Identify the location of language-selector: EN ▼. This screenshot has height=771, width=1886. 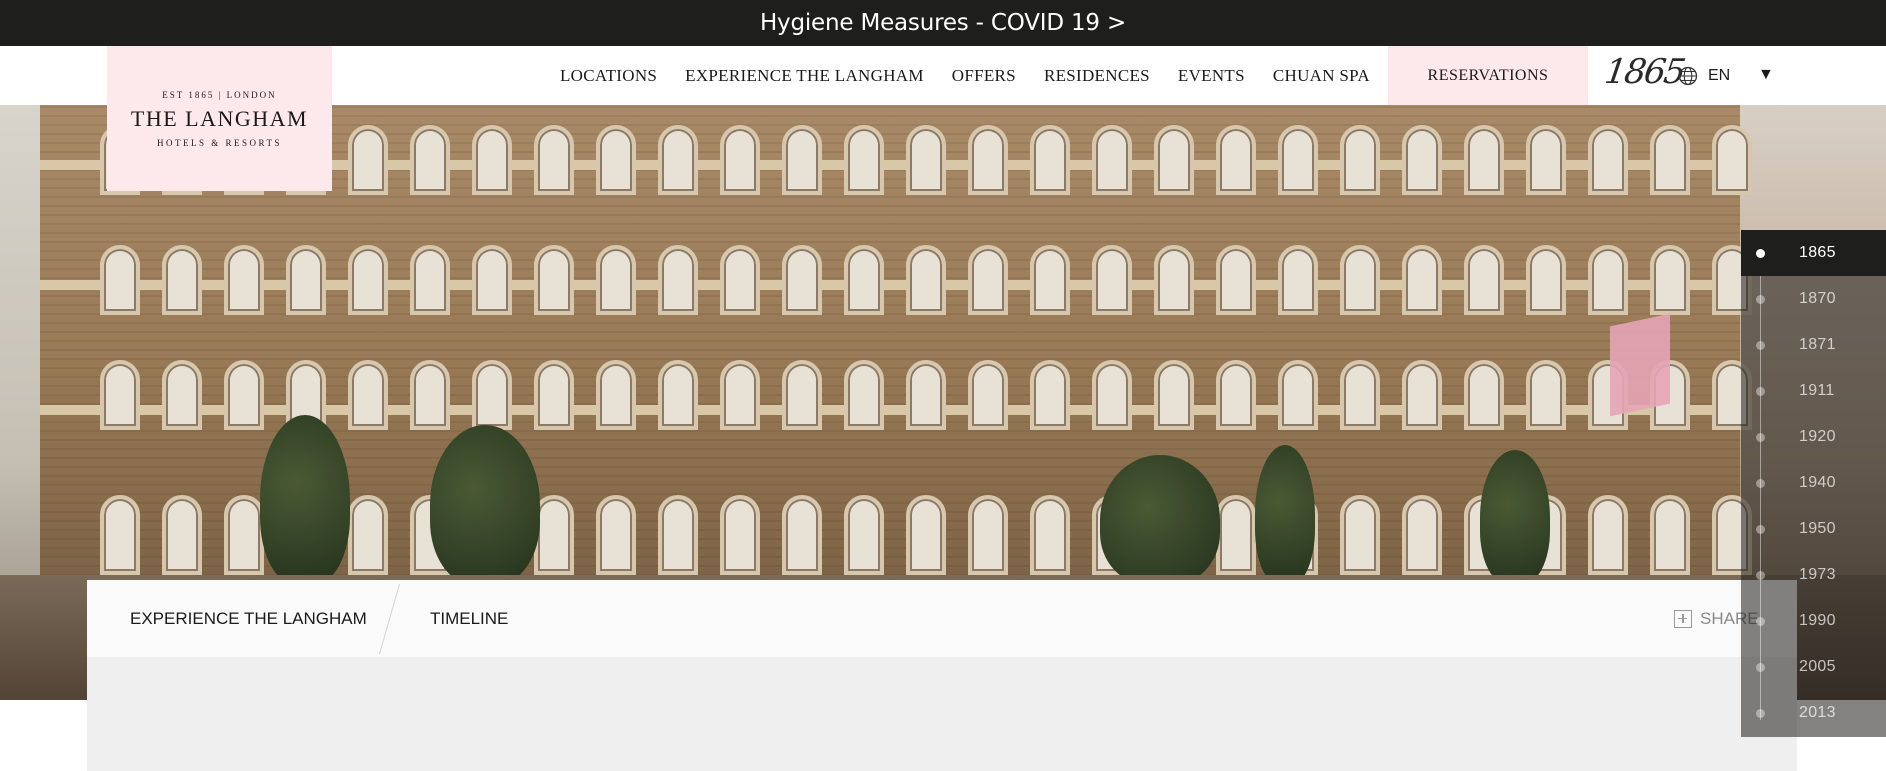
(1726, 75).